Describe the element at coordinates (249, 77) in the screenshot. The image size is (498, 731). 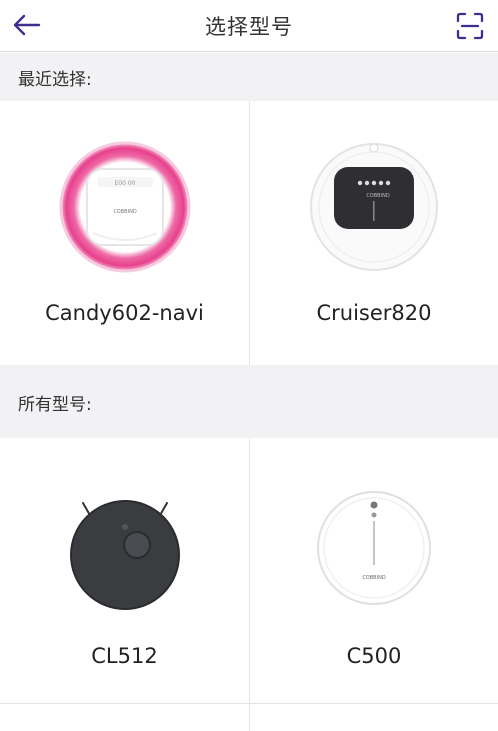
I see `recent-section-header: 最近选择:` at that location.